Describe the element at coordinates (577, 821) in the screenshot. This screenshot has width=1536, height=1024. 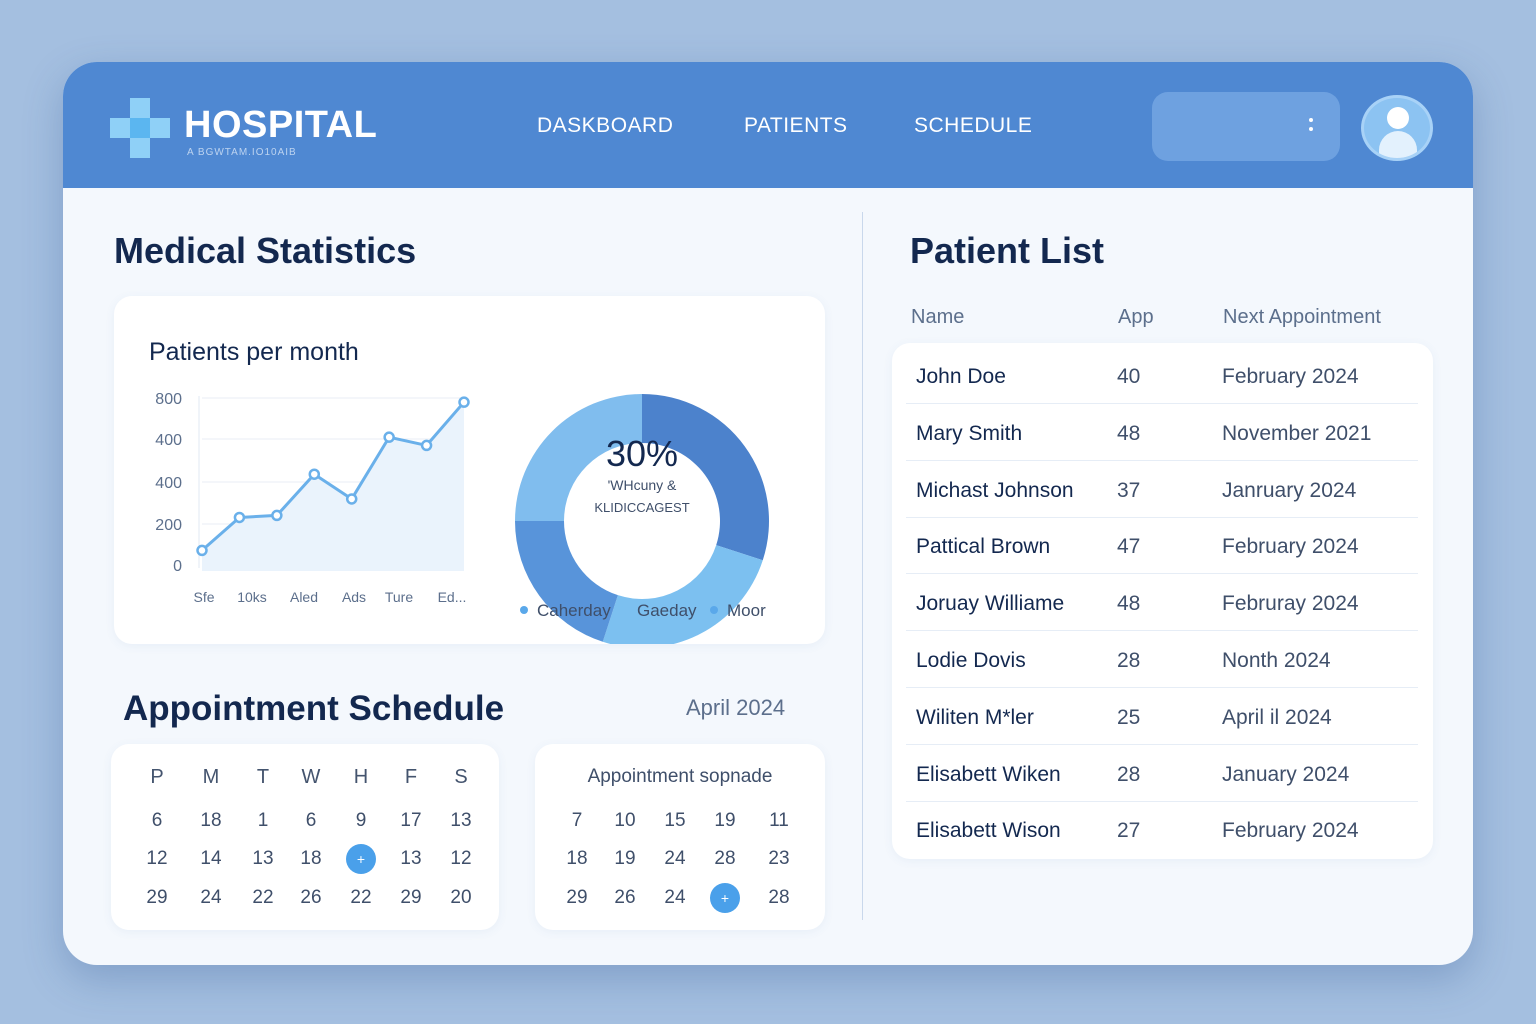
I see `calendar-day: 7` at that location.